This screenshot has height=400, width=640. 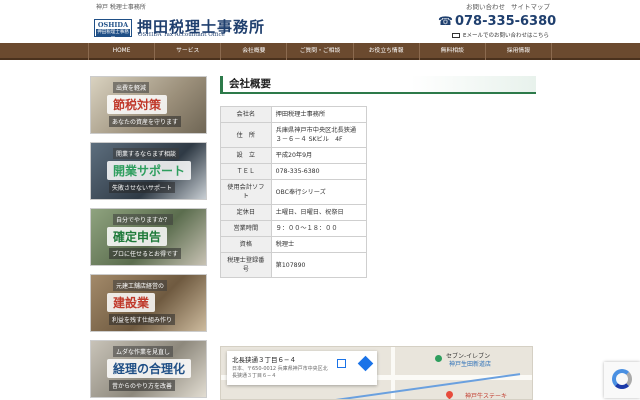 I want to click on banner-construction: 元建工舗店経営の 建設業 利益を残す仕組み作り, so click(x=148, y=303).